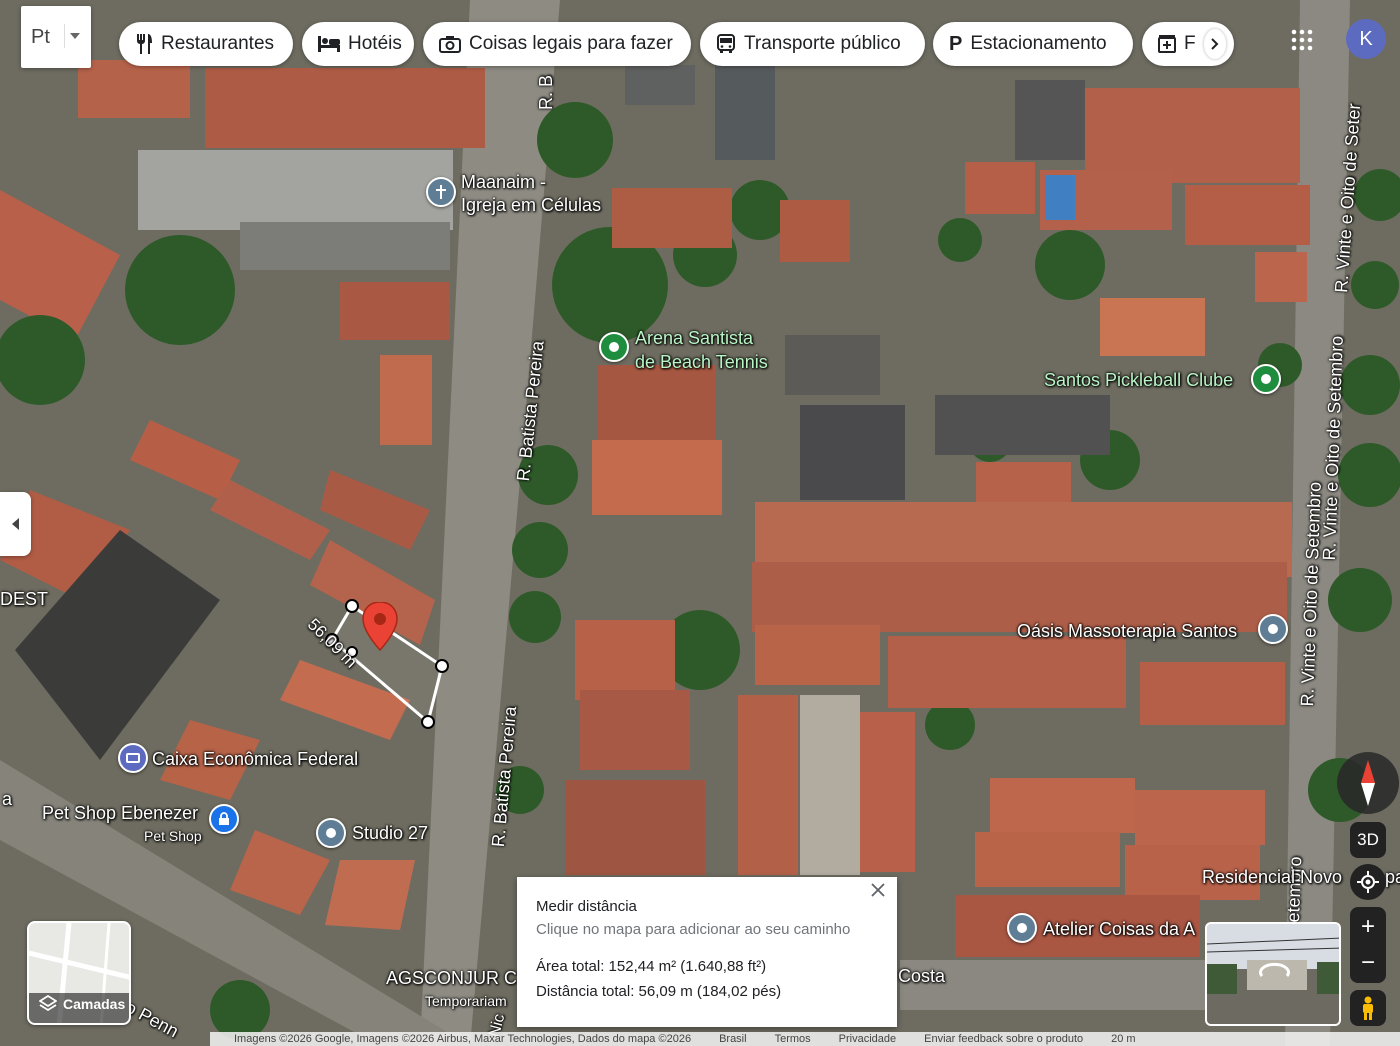  Describe the element at coordinates (1368, 963) in the screenshot. I see `zoom-out-button: −` at that location.